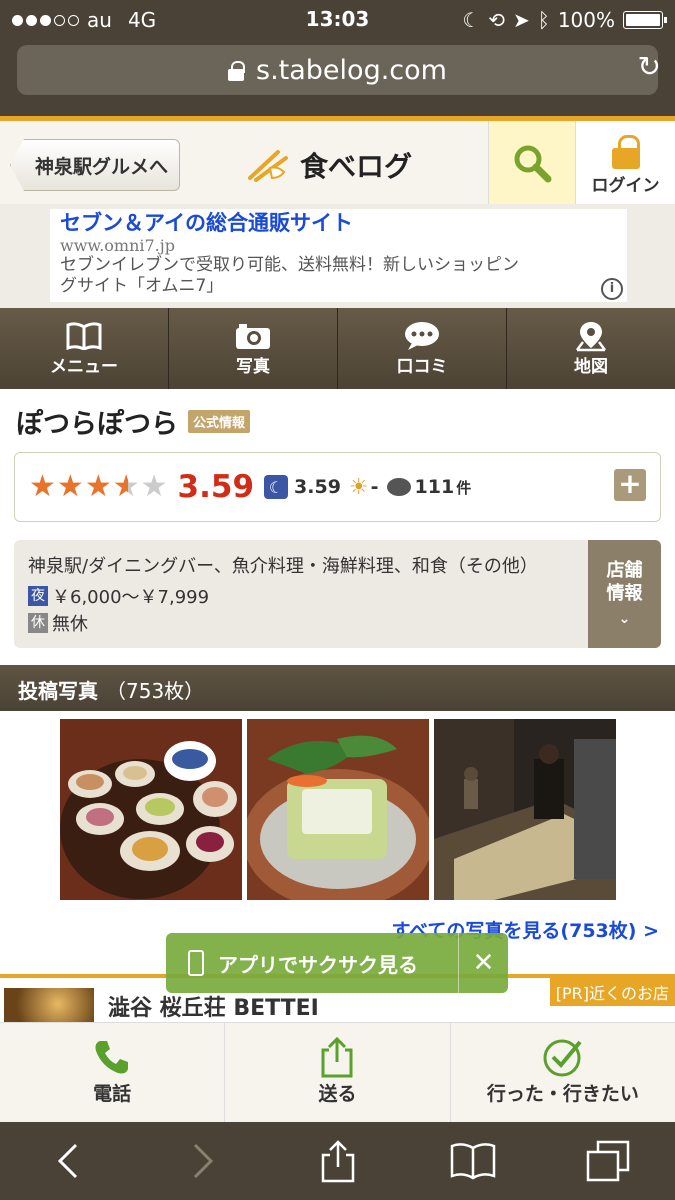  I want to click on chopsticks-icon, so click(268, 166).